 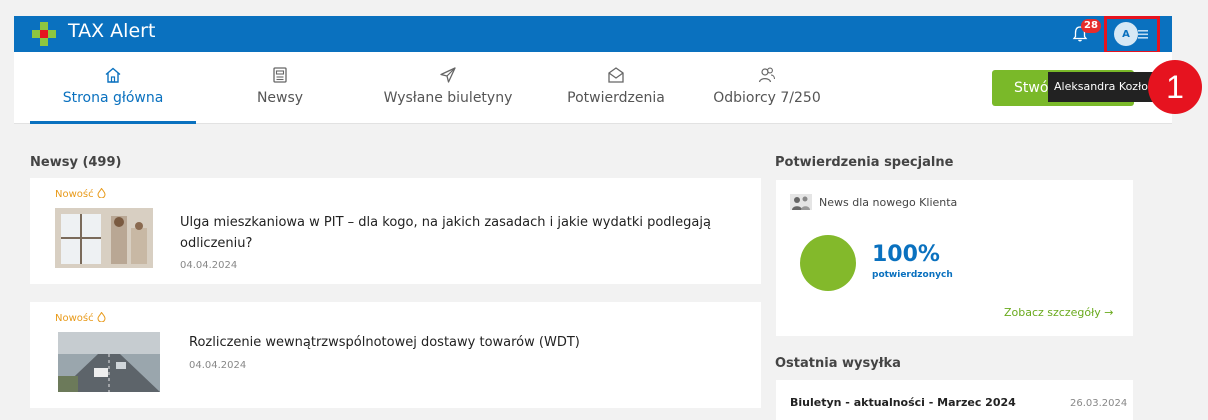 I want to click on see-details-link: Zobacz szczegóły →, so click(x=1058, y=312).